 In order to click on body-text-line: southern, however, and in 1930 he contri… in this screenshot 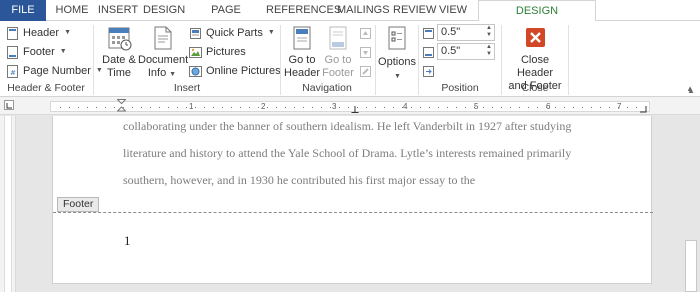, I will do `click(299, 180)`.